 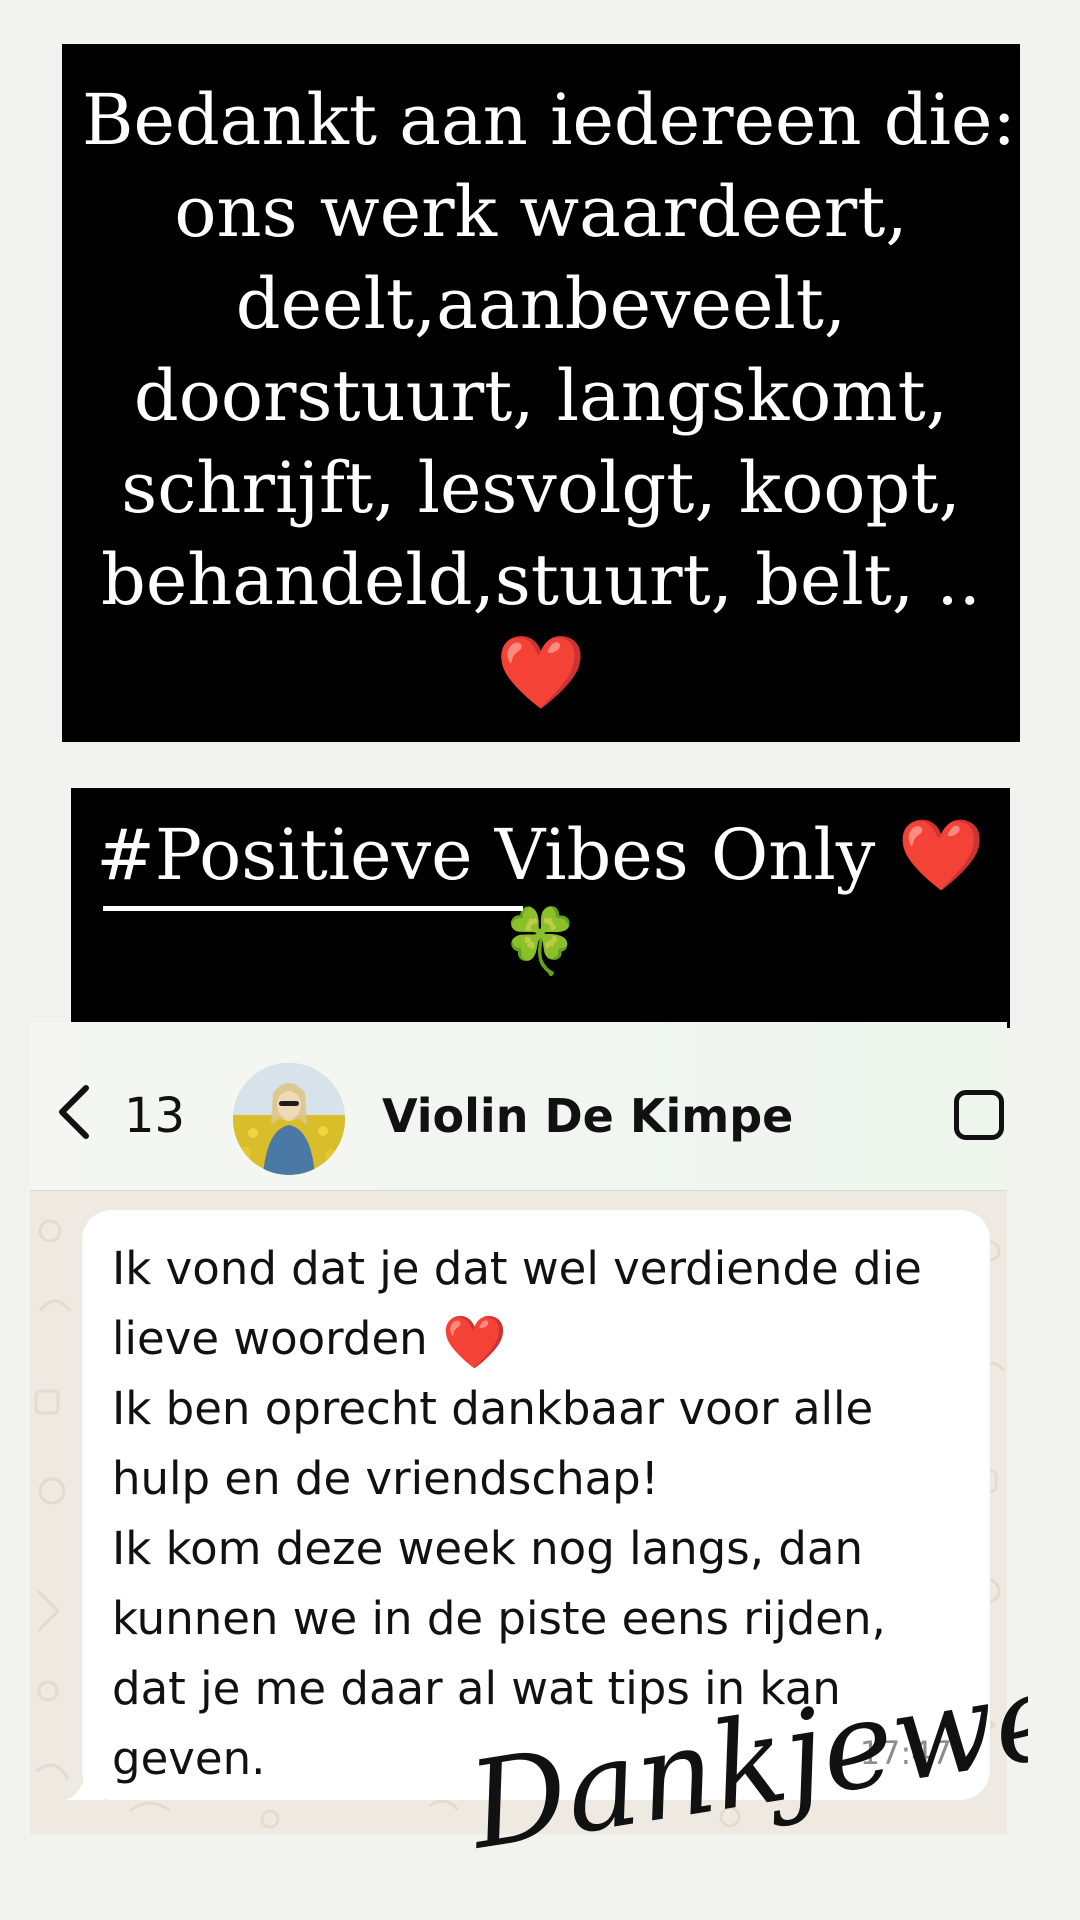 I want to click on message-line: Ik vond dat je dat wel verdiende die, so click(x=517, y=1268).